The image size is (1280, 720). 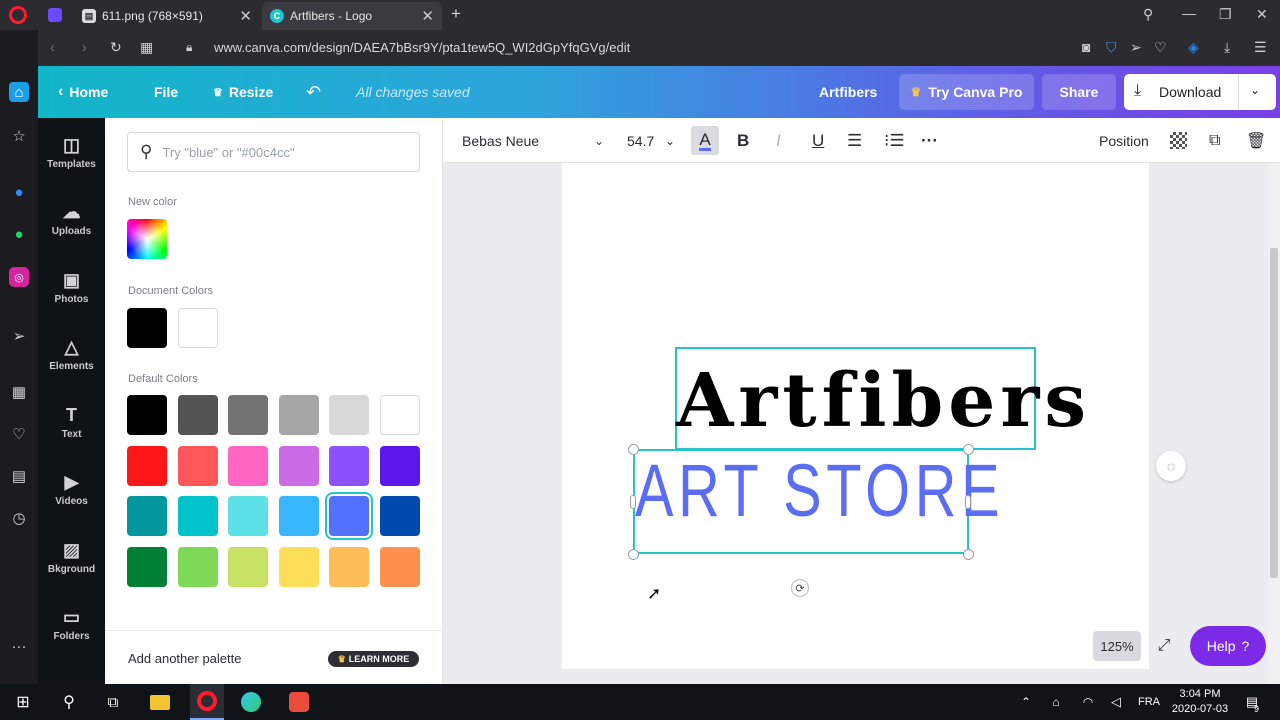 I want to click on camera-icon: ◙, so click(x=1086, y=47).